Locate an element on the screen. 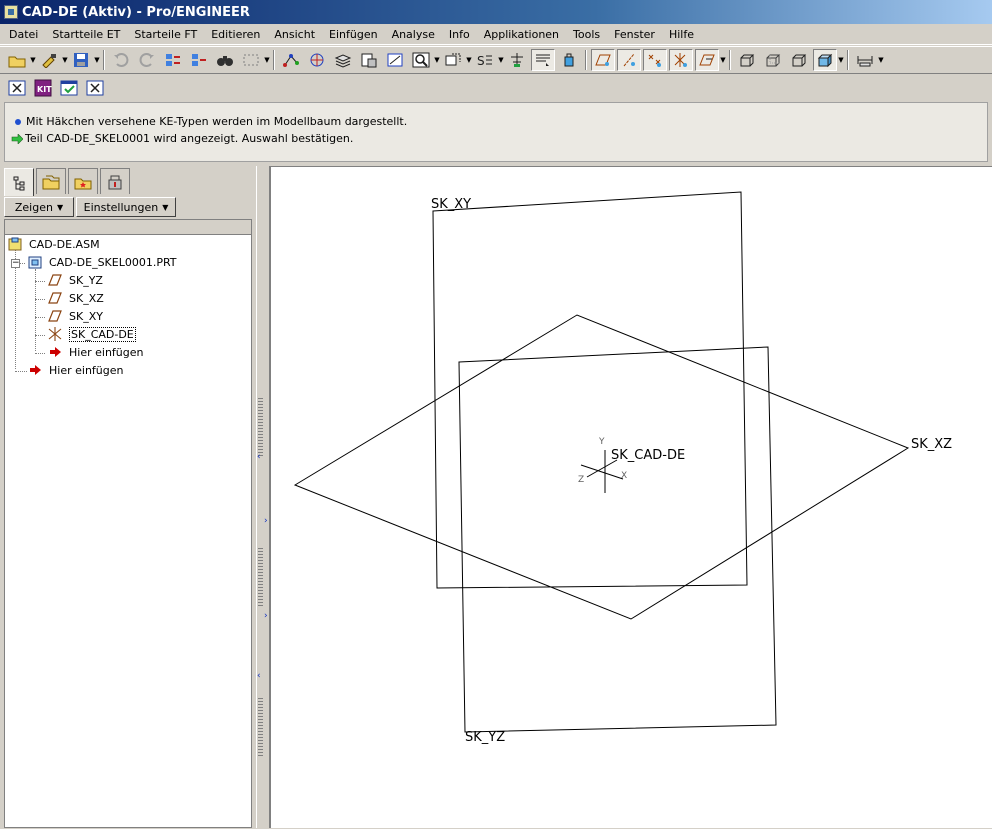  brush-dropdown-icon: ▼ is located at coordinates (65, 60).